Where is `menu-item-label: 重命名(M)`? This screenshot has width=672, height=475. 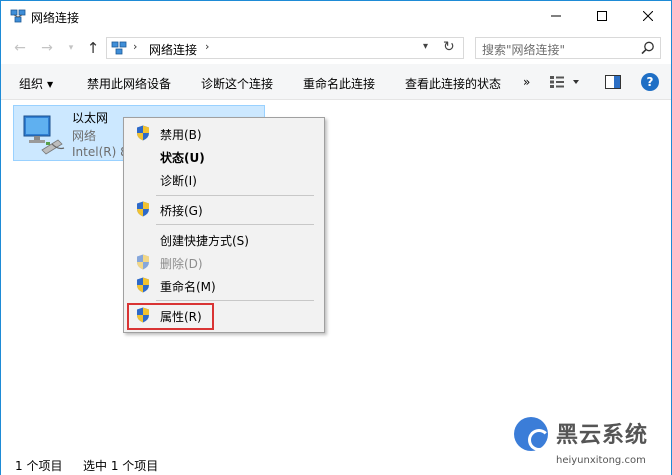
menu-item-label: 重命名(M) is located at coordinates (188, 287).